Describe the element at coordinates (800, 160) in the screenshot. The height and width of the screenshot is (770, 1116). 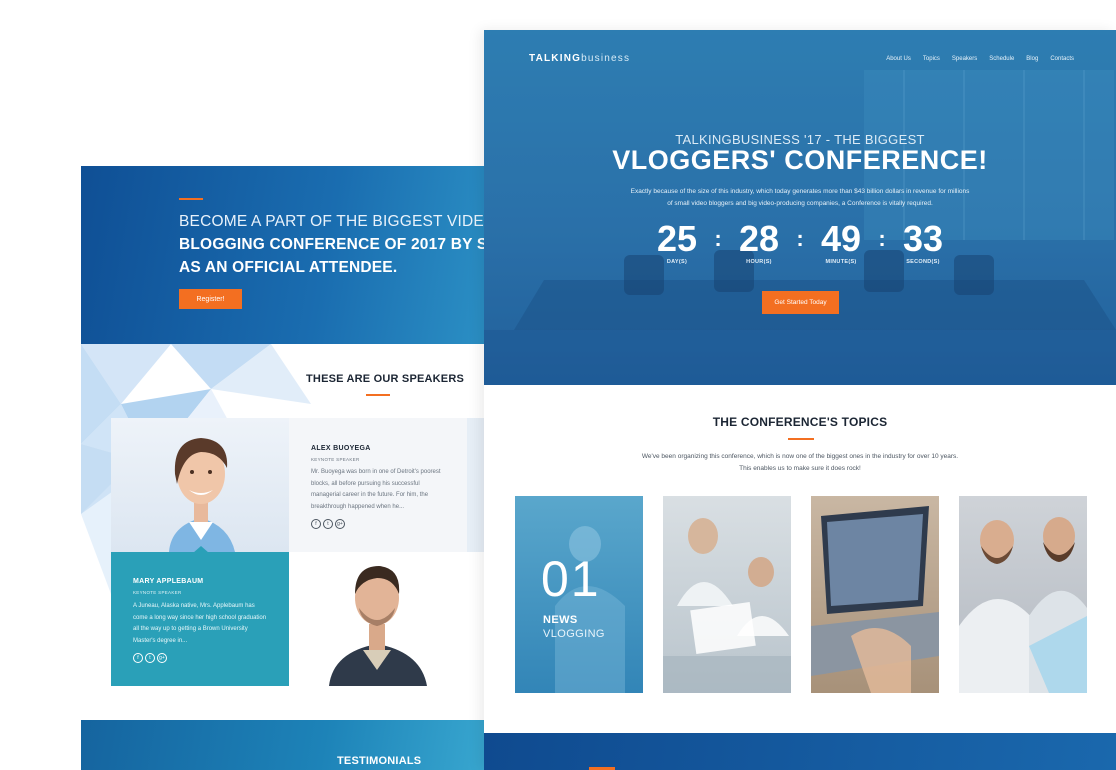
I see `hero-title: VLOGGERS' CONFERENCE!` at that location.